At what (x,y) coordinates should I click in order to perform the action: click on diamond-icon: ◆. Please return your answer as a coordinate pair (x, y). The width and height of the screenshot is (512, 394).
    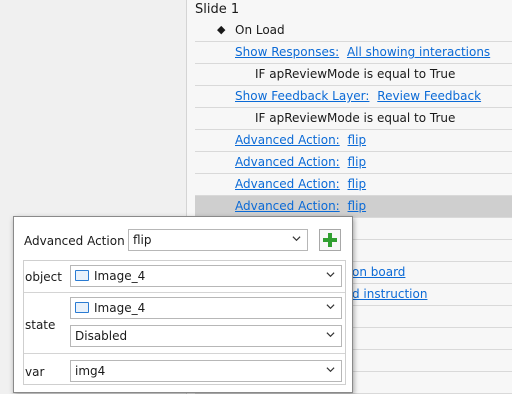
    Looking at the image, I should click on (221, 29).